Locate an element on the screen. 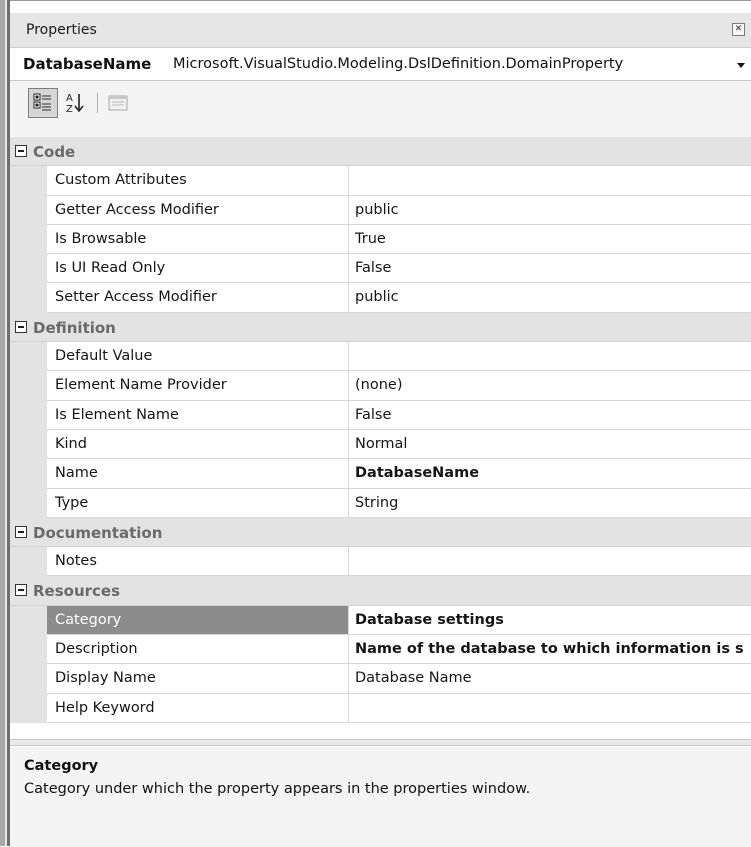  property-value-cell: String is located at coordinates (549, 503).